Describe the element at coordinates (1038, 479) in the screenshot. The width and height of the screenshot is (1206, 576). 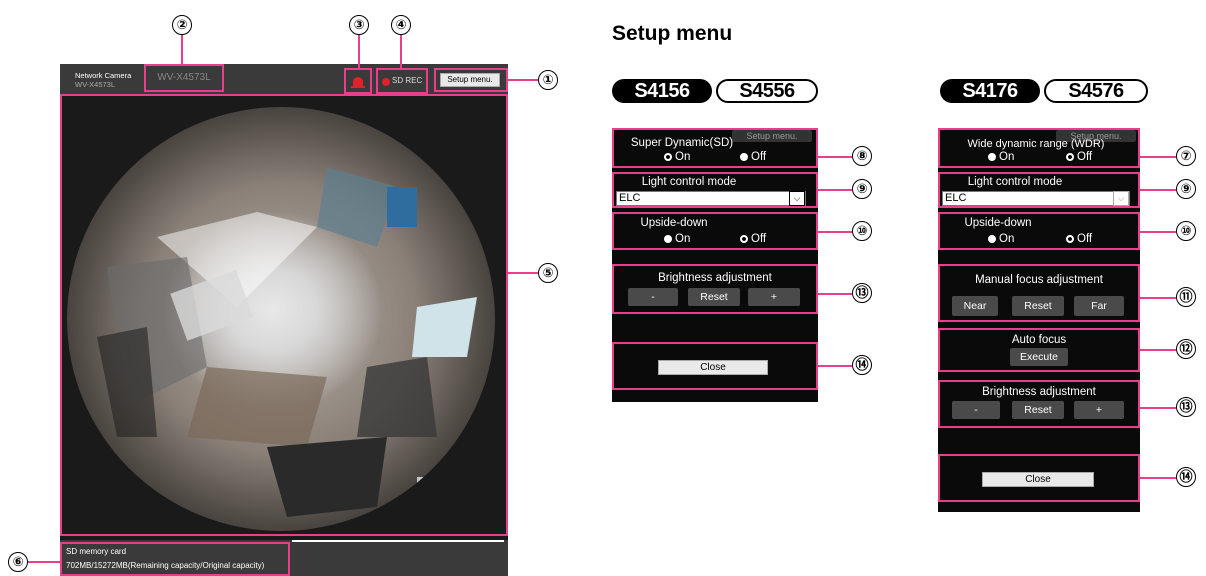
I see `right-close-button: Close` at that location.